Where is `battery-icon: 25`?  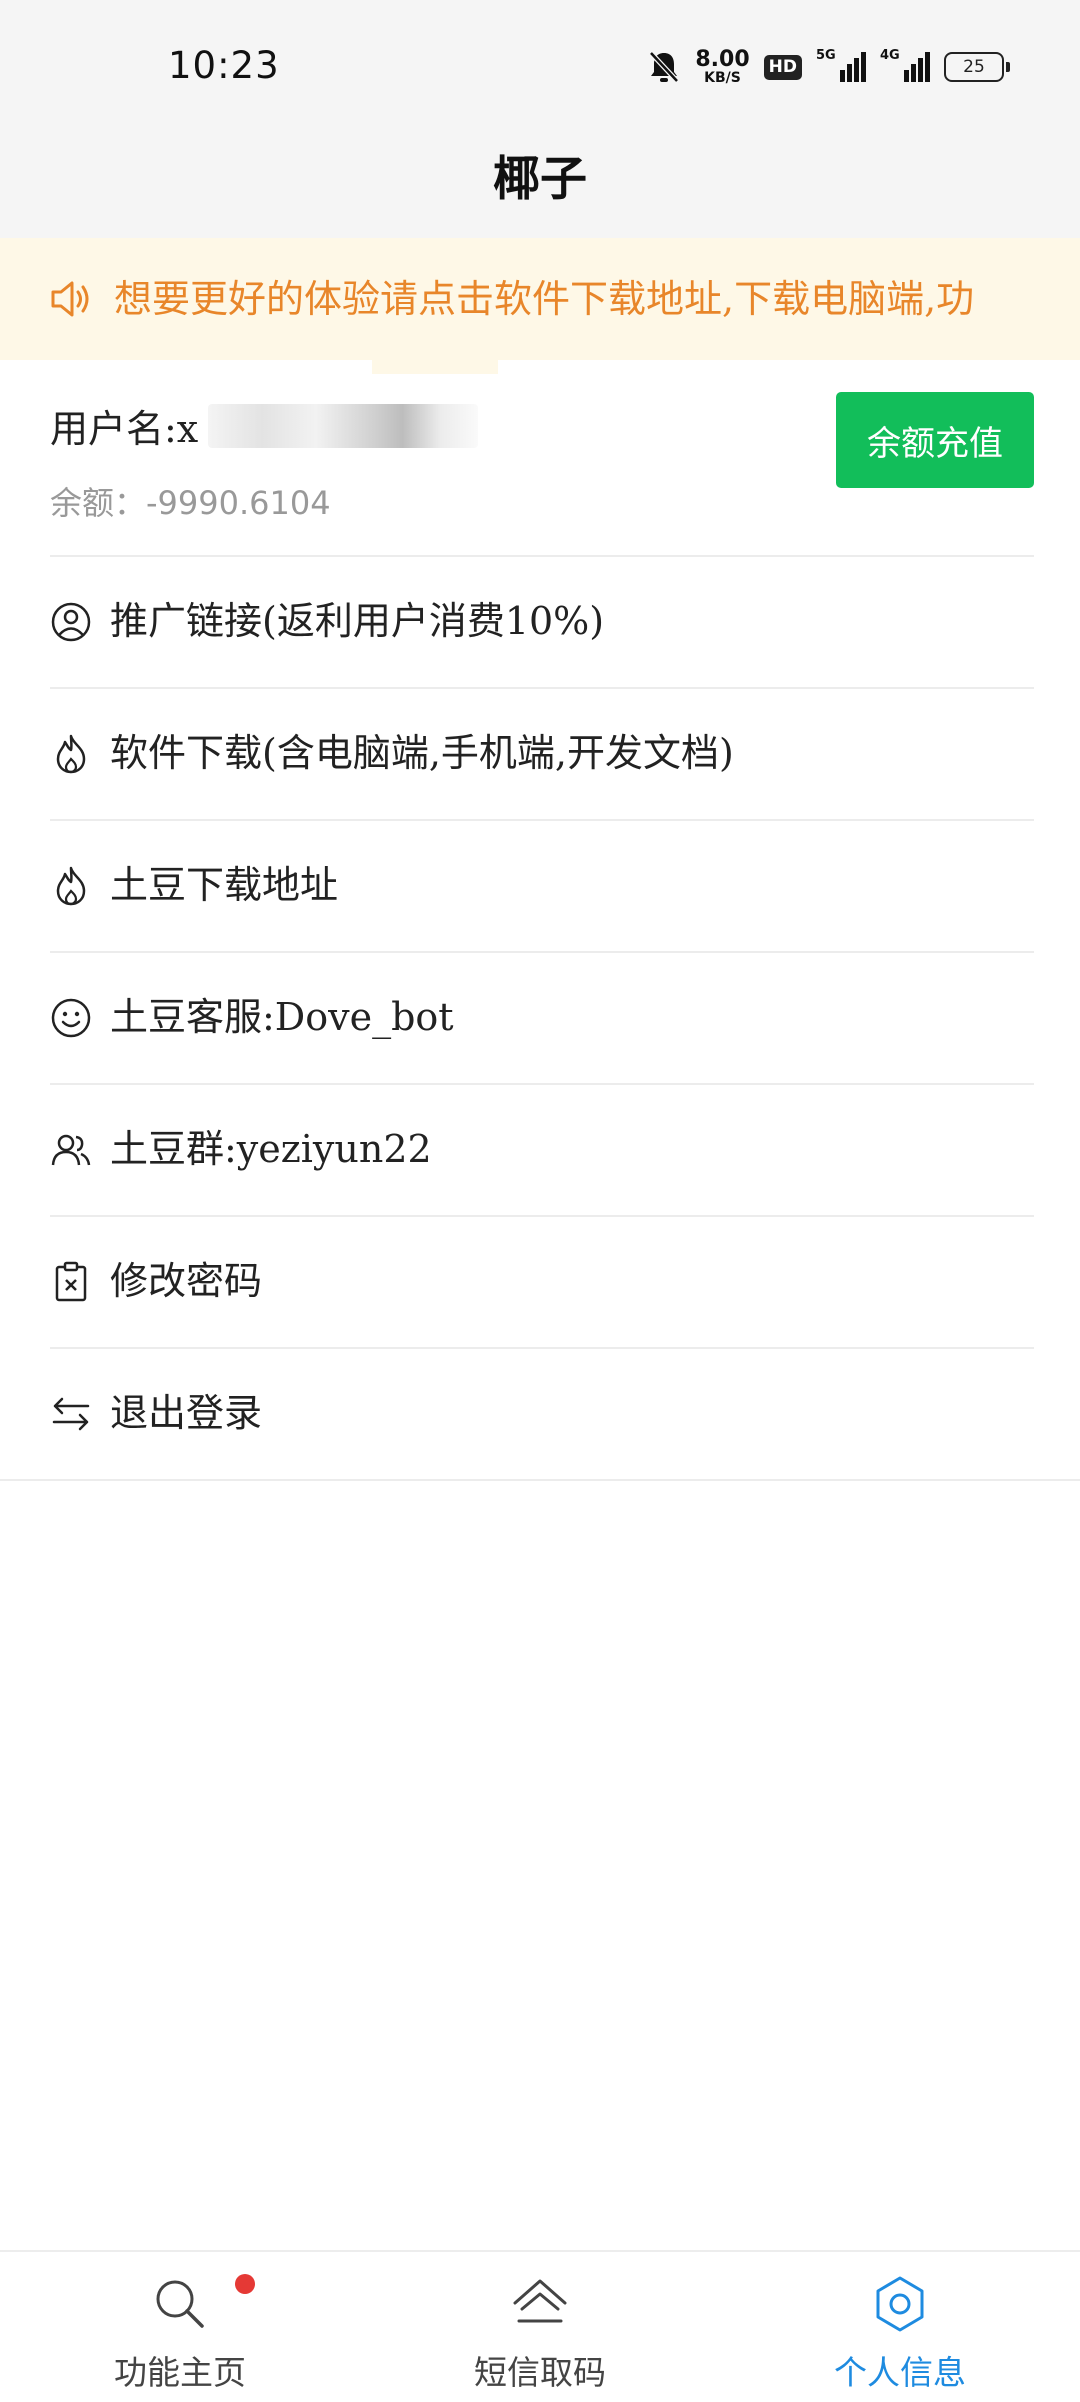
battery-icon: 25 is located at coordinates (977, 67).